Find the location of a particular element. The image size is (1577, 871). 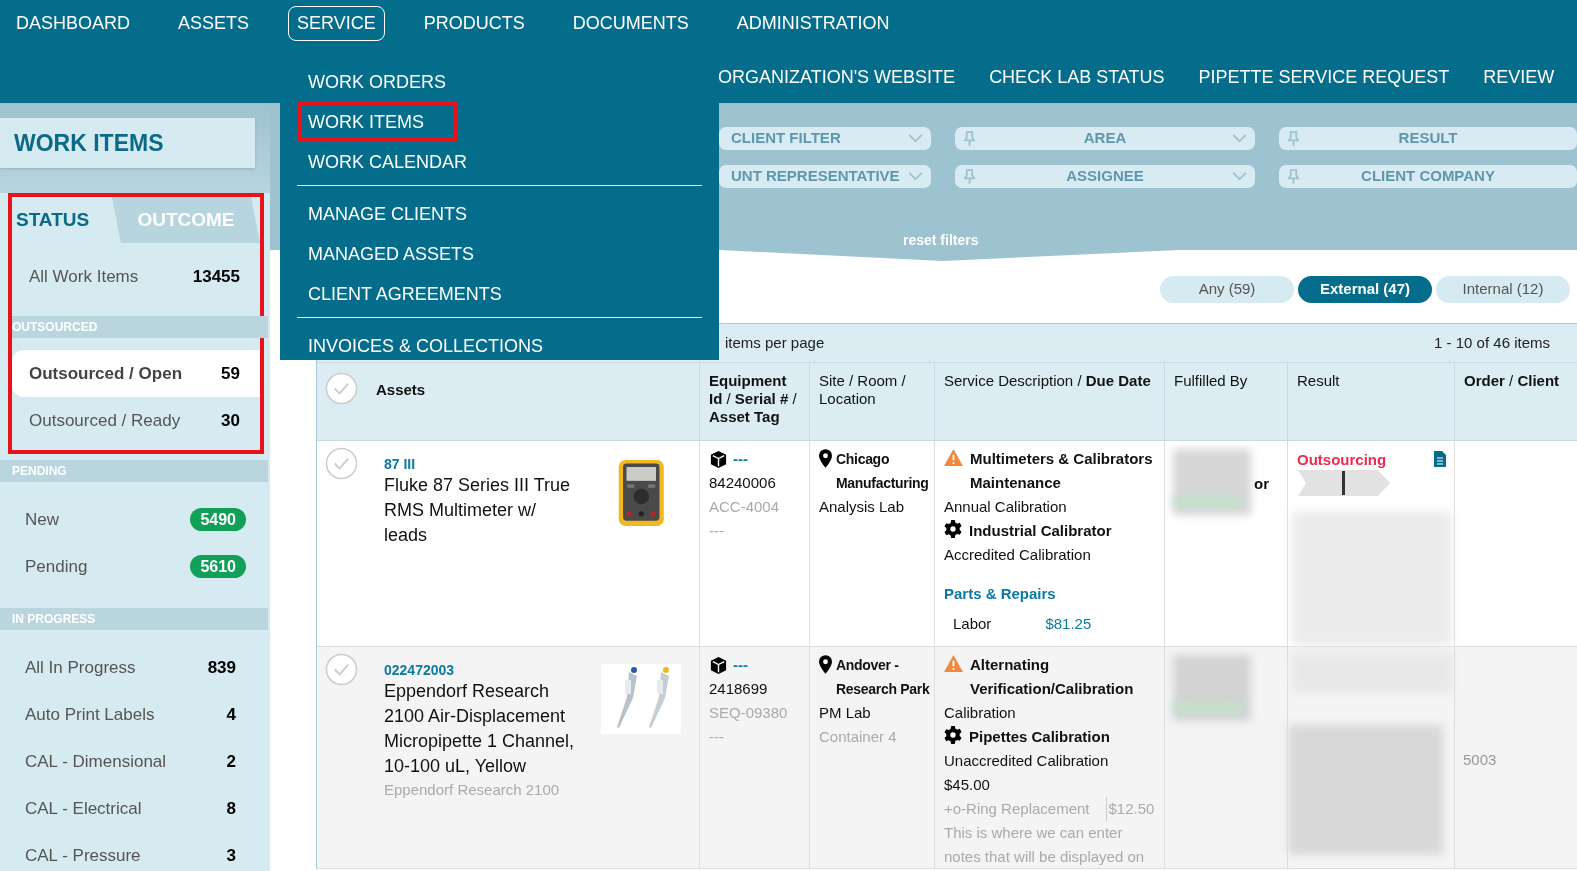

section-header: OUTSOURCED is located at coordinates (140, 327).